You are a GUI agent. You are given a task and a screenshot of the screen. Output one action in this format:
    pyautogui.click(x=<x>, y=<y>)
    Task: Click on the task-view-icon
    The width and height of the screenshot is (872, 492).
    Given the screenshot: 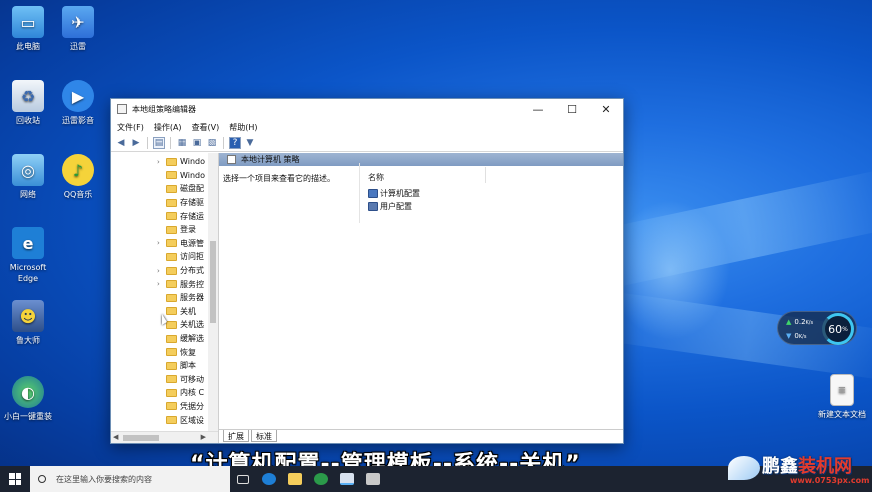 What is the action you would take?
    pyautogui.click(x=243, y=479)
    